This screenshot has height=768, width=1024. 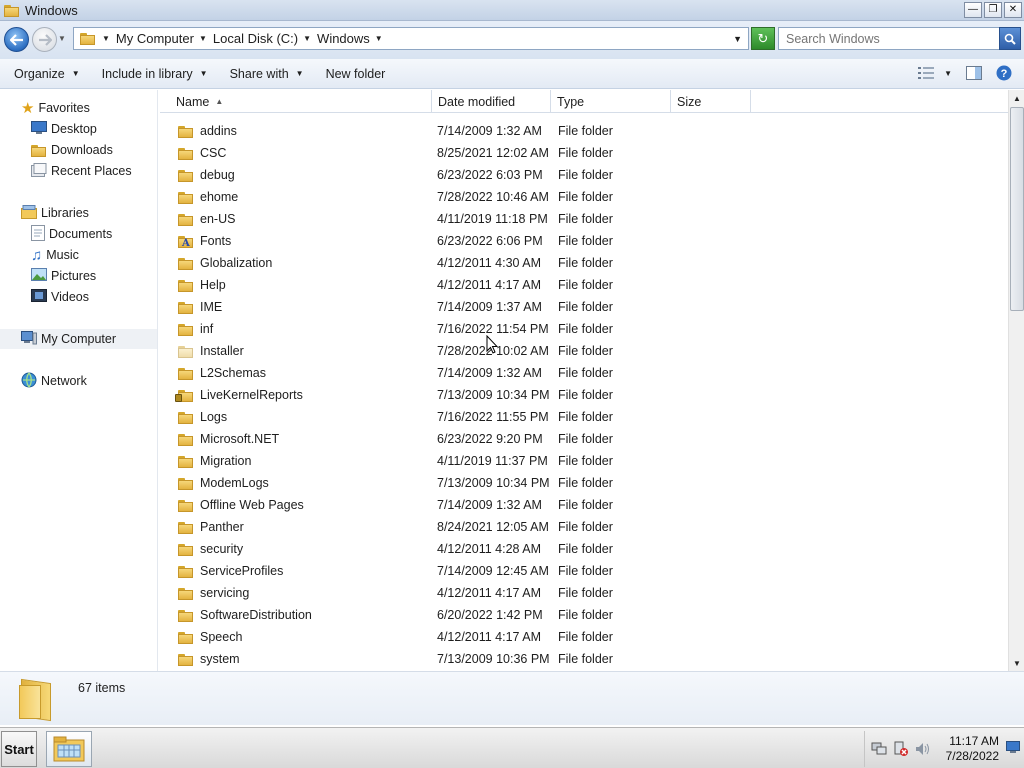 What do you see at coordinates (1013, 748) in the screenshot?
I see `show-desktop-icon` at bounding box center [1013, 748].